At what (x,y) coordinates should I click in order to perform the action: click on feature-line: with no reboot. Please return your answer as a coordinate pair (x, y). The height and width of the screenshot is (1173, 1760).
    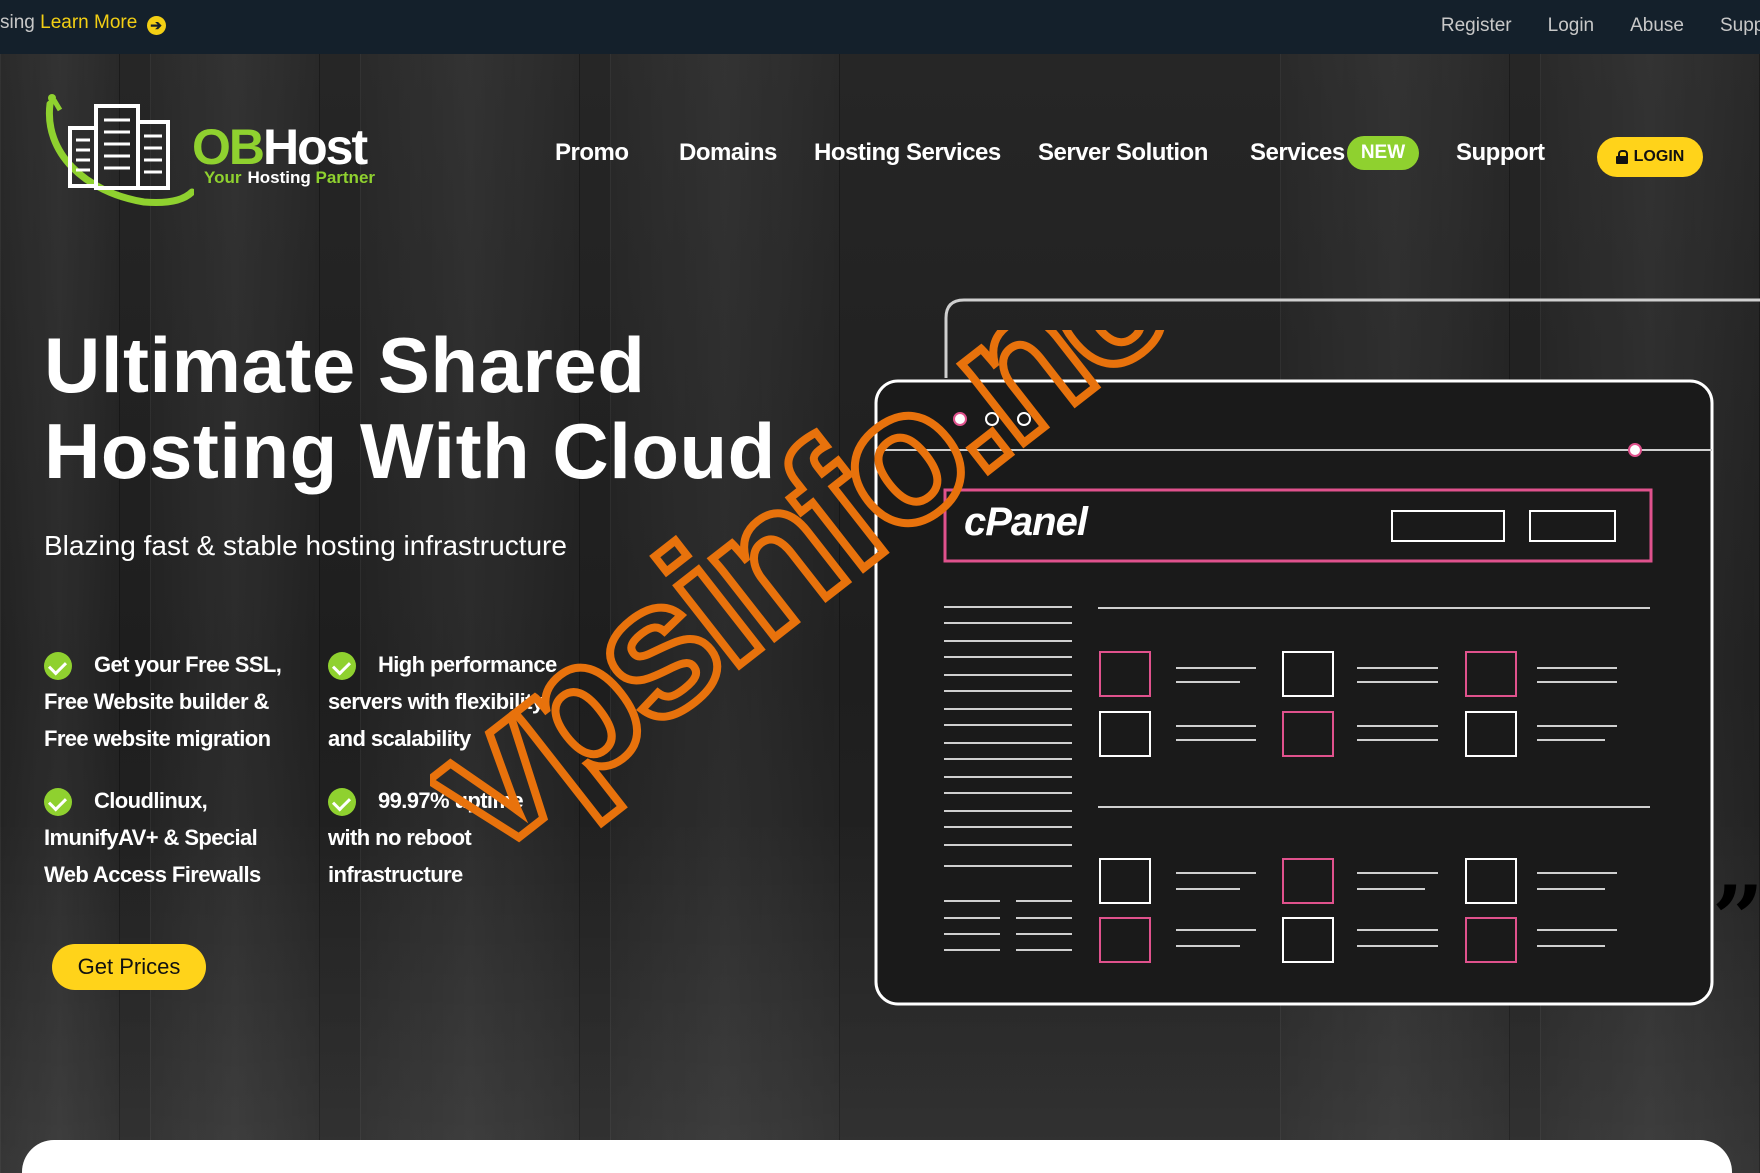
    Looking at the image, I should click on (400, 837).